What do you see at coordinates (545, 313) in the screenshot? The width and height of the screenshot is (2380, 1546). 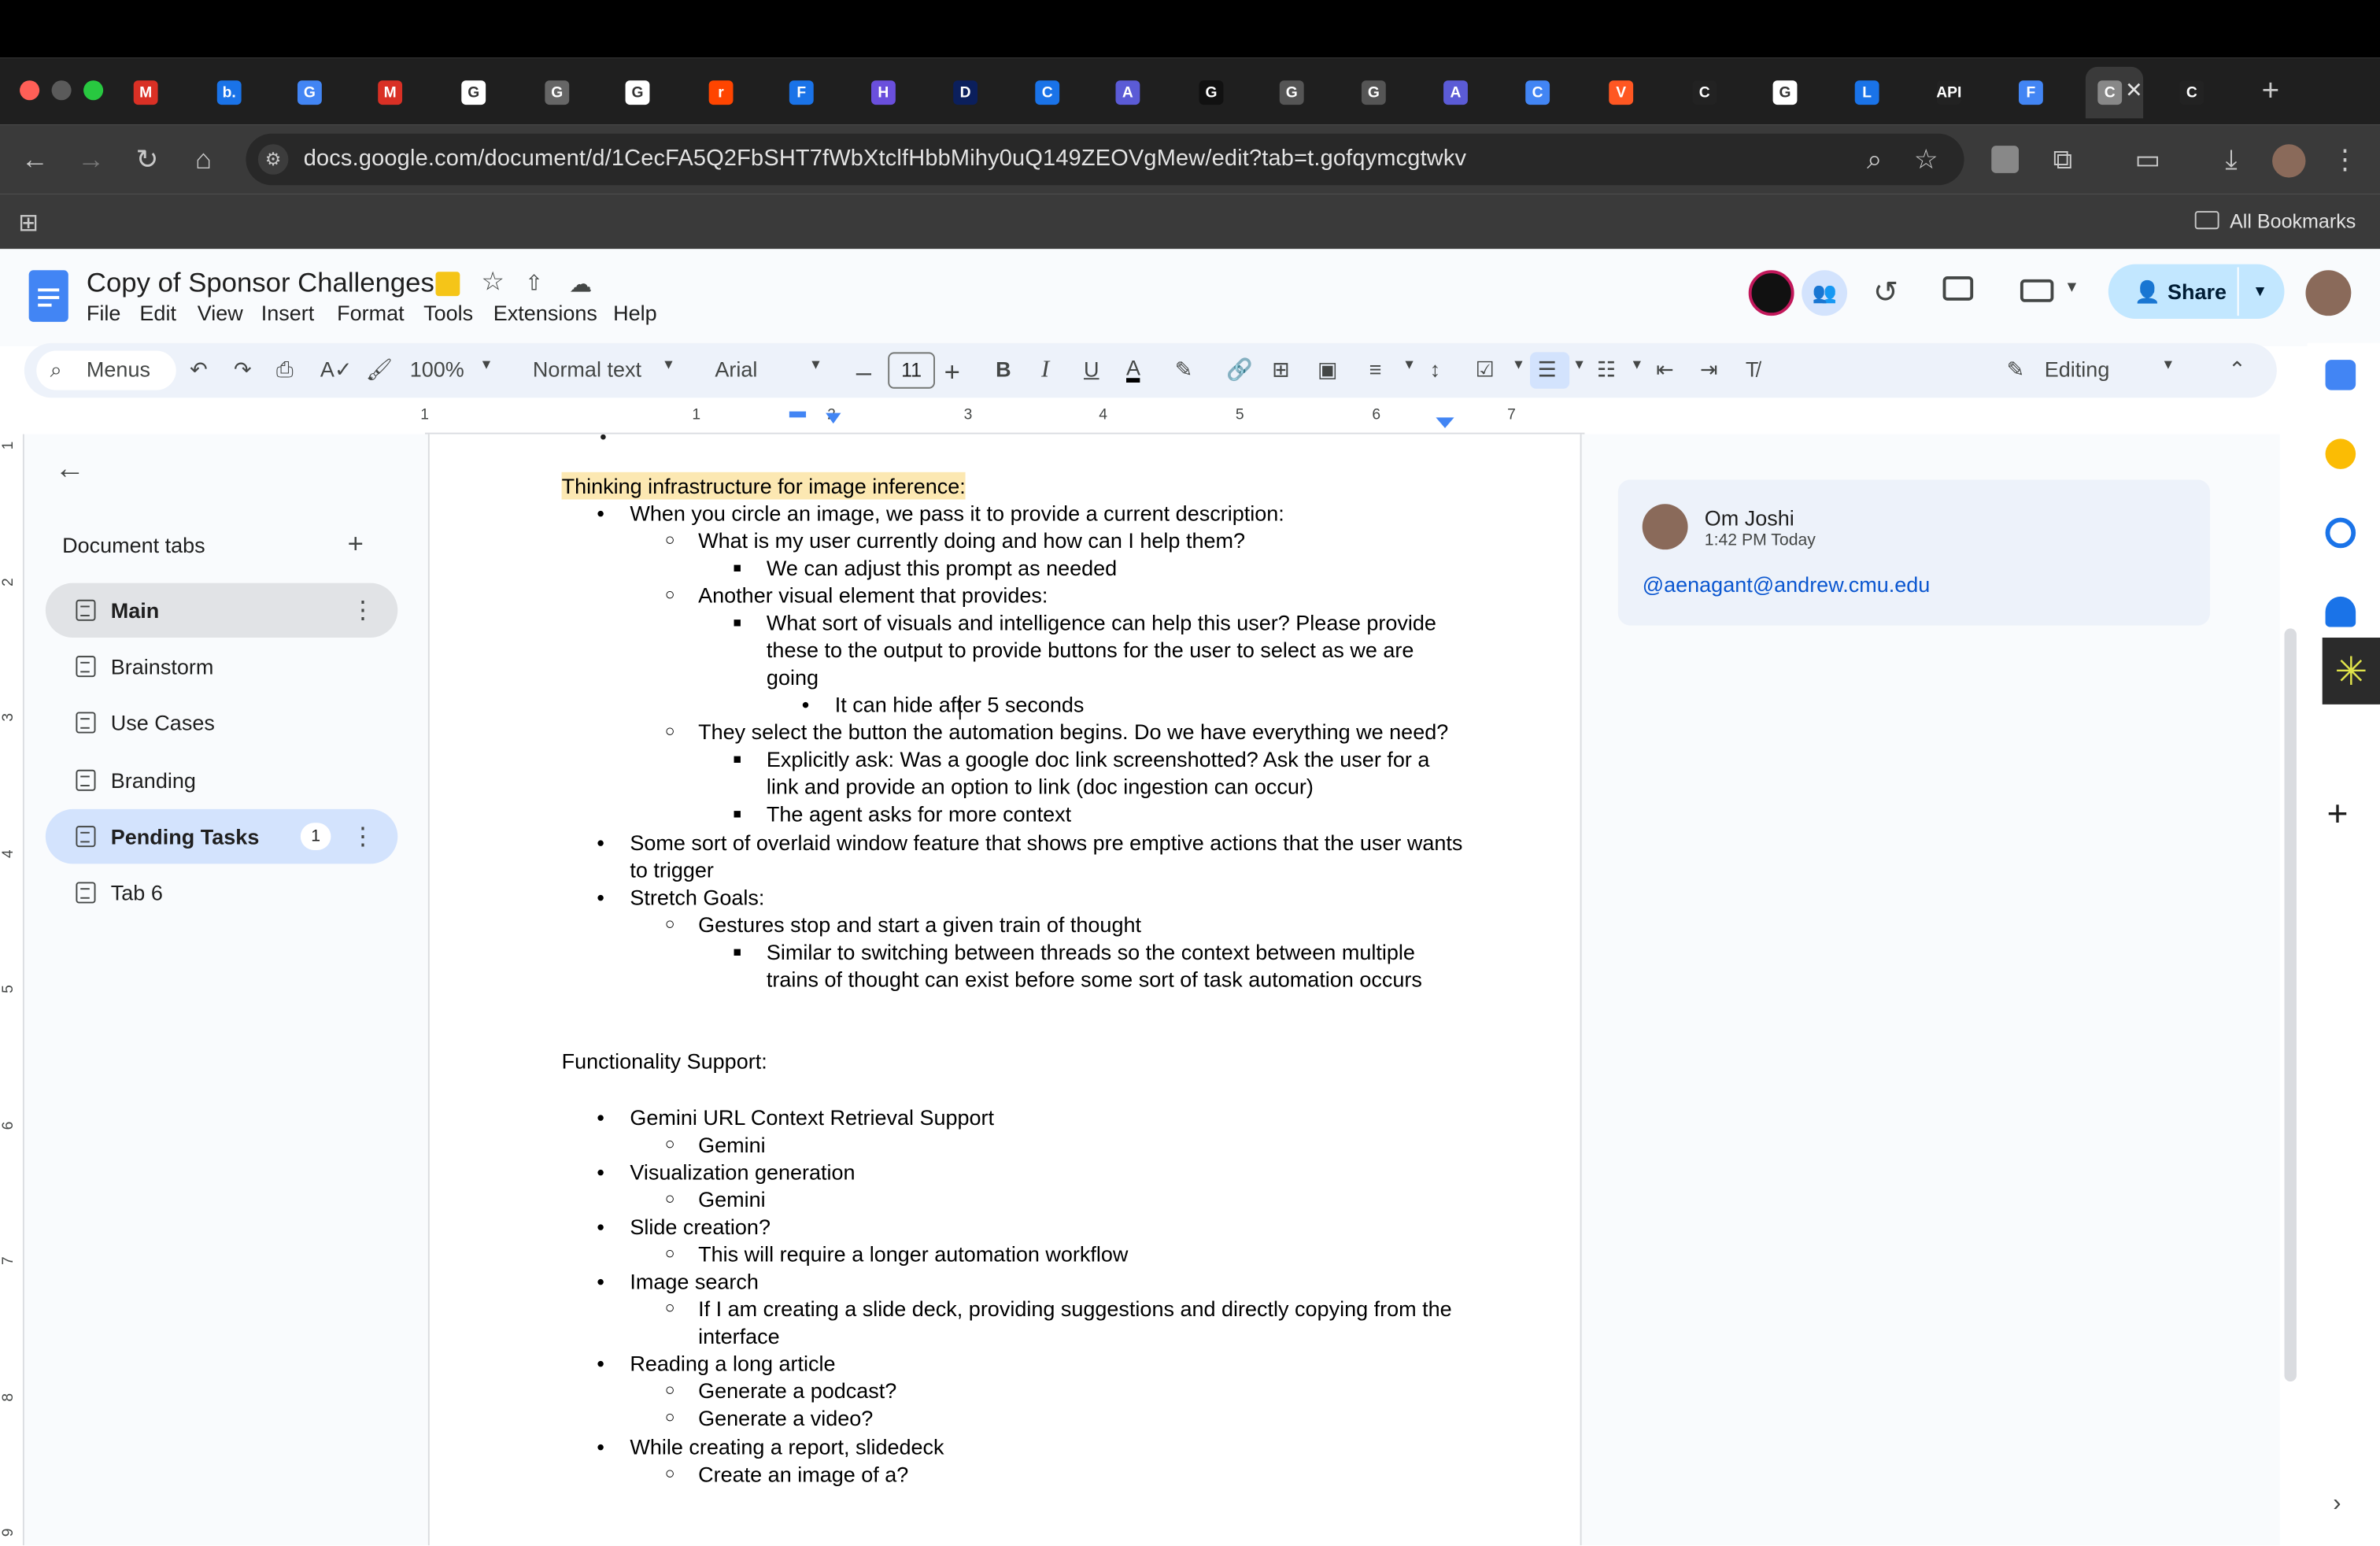 I see `menu-extensions: Extensions` at bounding box center [545, 313].